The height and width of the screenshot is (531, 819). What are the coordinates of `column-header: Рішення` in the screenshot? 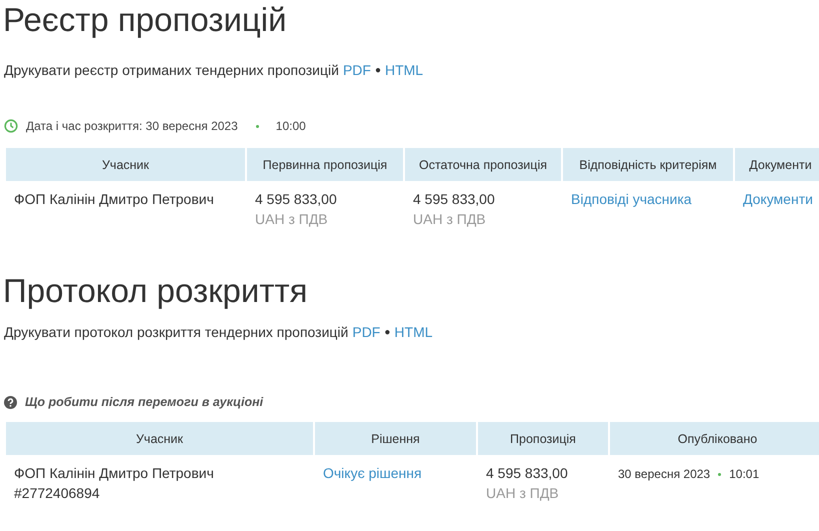 It's located at (395, 438).